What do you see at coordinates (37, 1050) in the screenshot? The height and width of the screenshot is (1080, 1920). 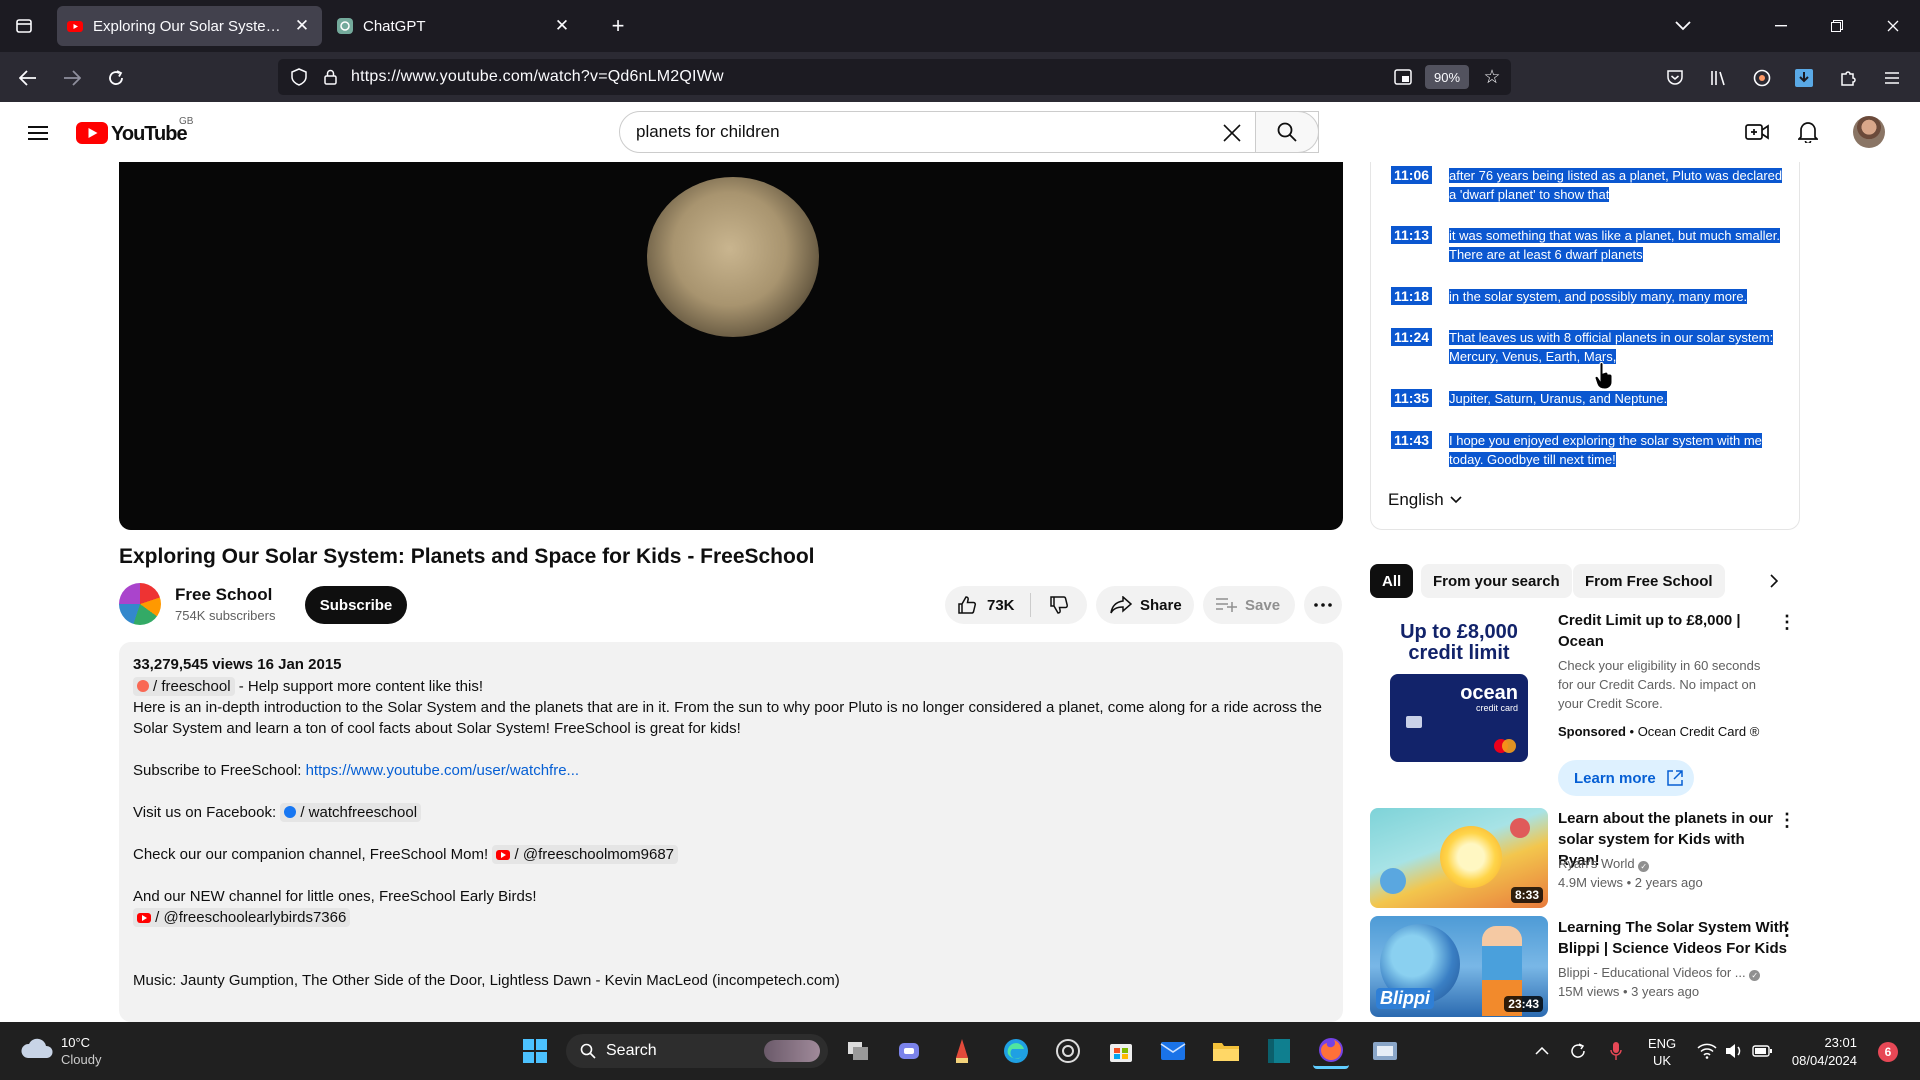 I see `weather-cloud-icon` at bounding box center [37, 1050].